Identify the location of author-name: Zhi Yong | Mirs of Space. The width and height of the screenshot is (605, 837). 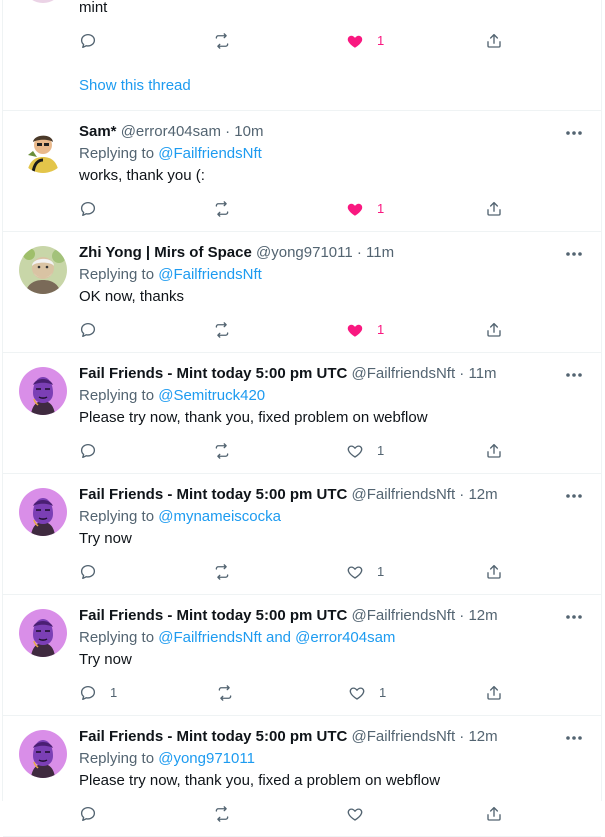
(165, 252).